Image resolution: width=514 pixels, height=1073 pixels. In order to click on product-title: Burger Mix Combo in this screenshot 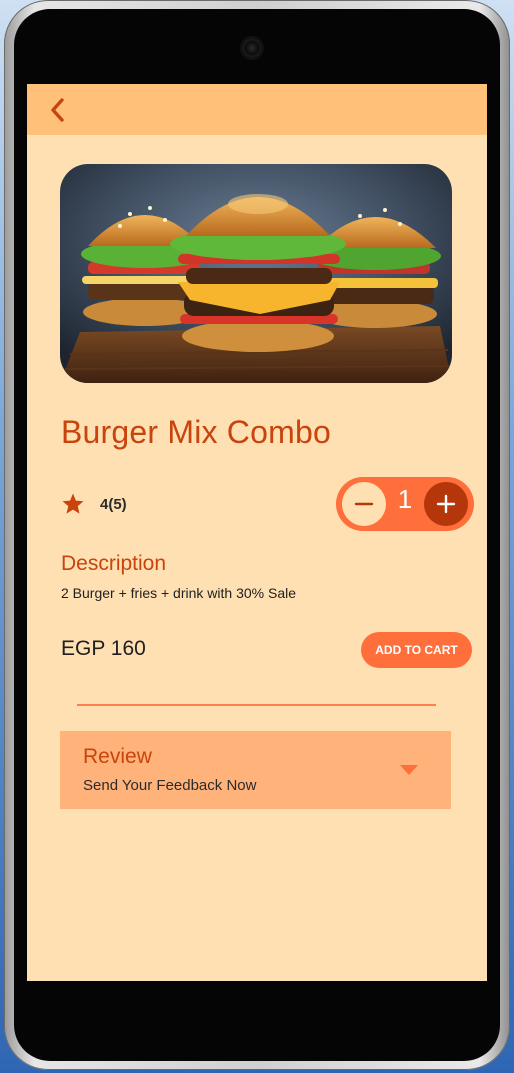, I will do `click(196, 432)`.